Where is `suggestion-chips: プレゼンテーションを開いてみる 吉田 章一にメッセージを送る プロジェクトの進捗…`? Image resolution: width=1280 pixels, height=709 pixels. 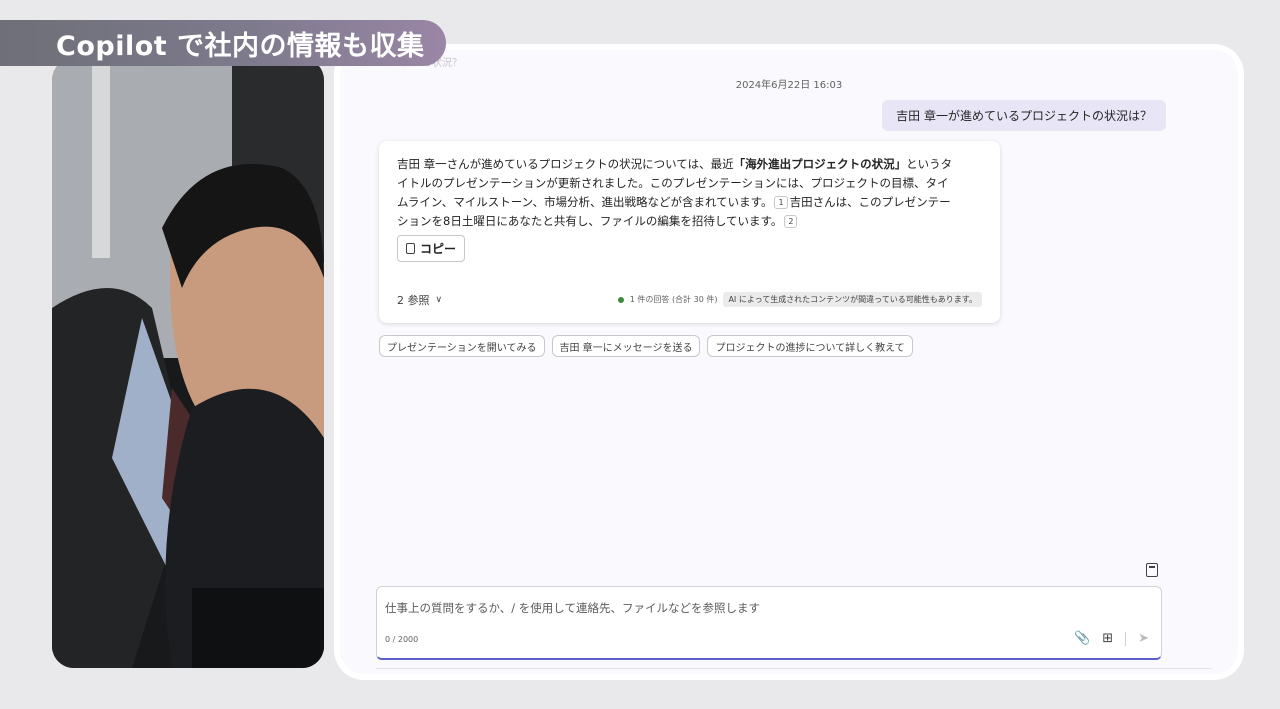
suggestion-chips: プレゼンテーションを開いてみる 吉田 章一にメッセージを送る プロジェクトの進捗… is located at coordinates (646, 346).